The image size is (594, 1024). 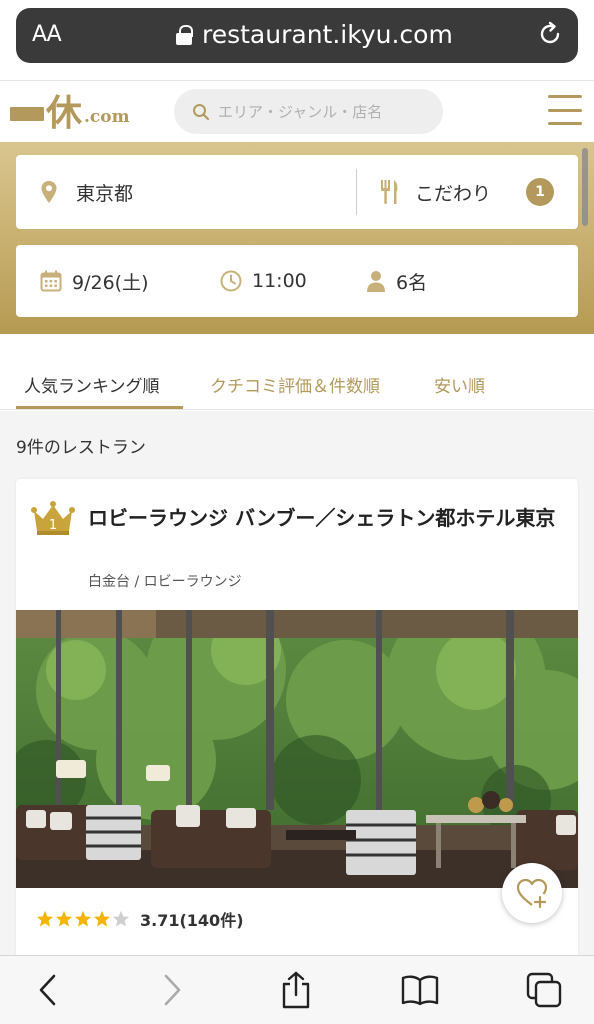 I want to click on rank-number: 1, so click(x=53, y=525).